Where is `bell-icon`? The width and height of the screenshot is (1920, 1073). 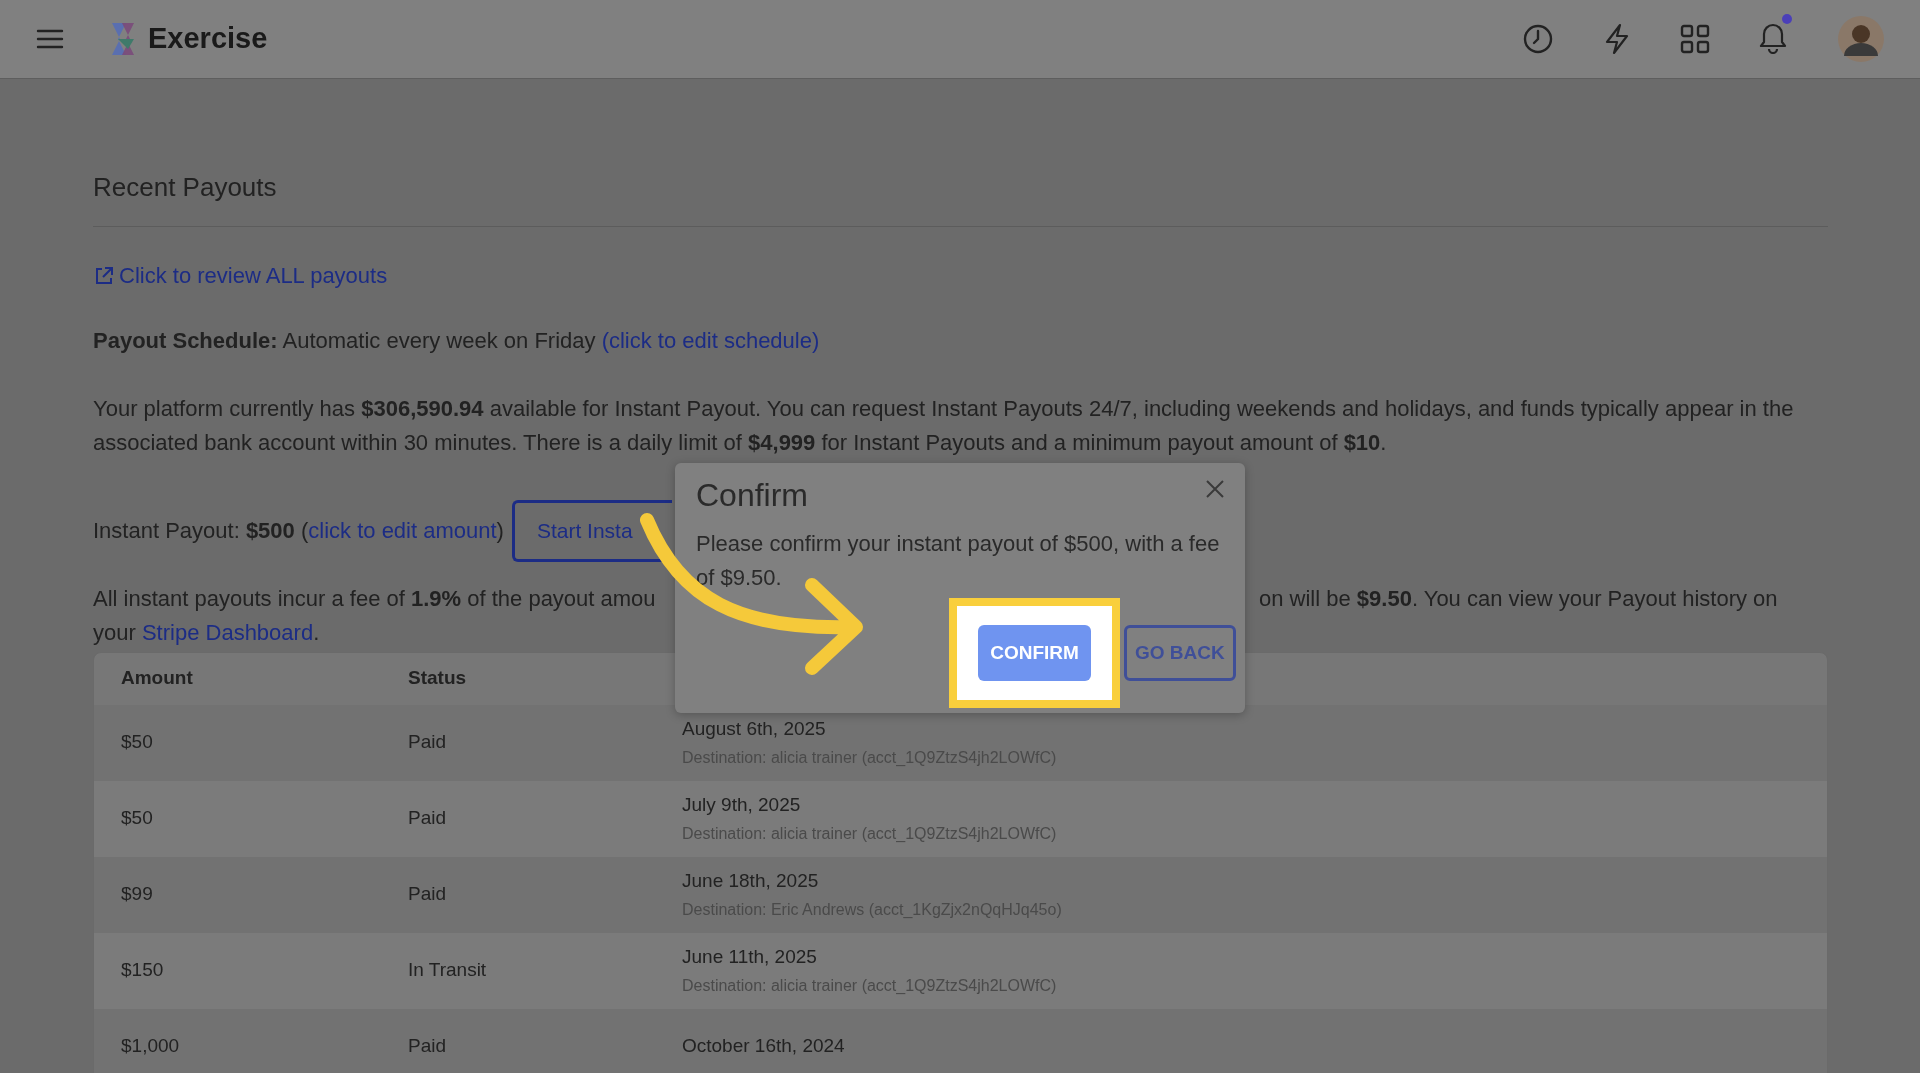
bell-icon is located at coordinates (1773, 38).